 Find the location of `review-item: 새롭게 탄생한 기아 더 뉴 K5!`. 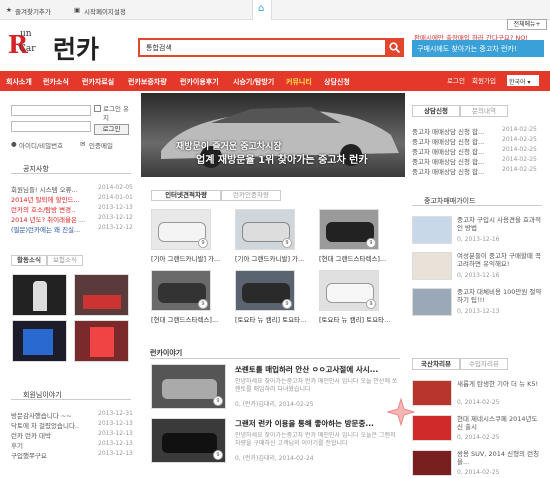

review-item: 새롭게 탄생한 기아 더 뉴 K5! is located at coordinates (501, 388).